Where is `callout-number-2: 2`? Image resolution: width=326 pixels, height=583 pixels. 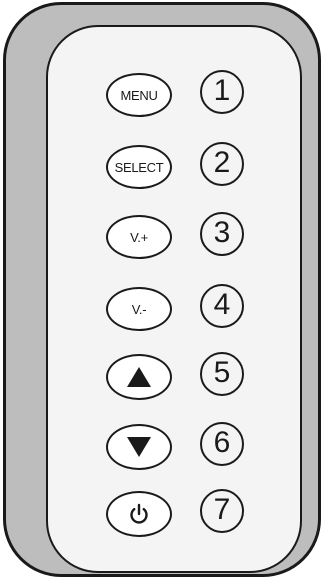
callout-number-2: 2 is located at coordinates (222, 164).